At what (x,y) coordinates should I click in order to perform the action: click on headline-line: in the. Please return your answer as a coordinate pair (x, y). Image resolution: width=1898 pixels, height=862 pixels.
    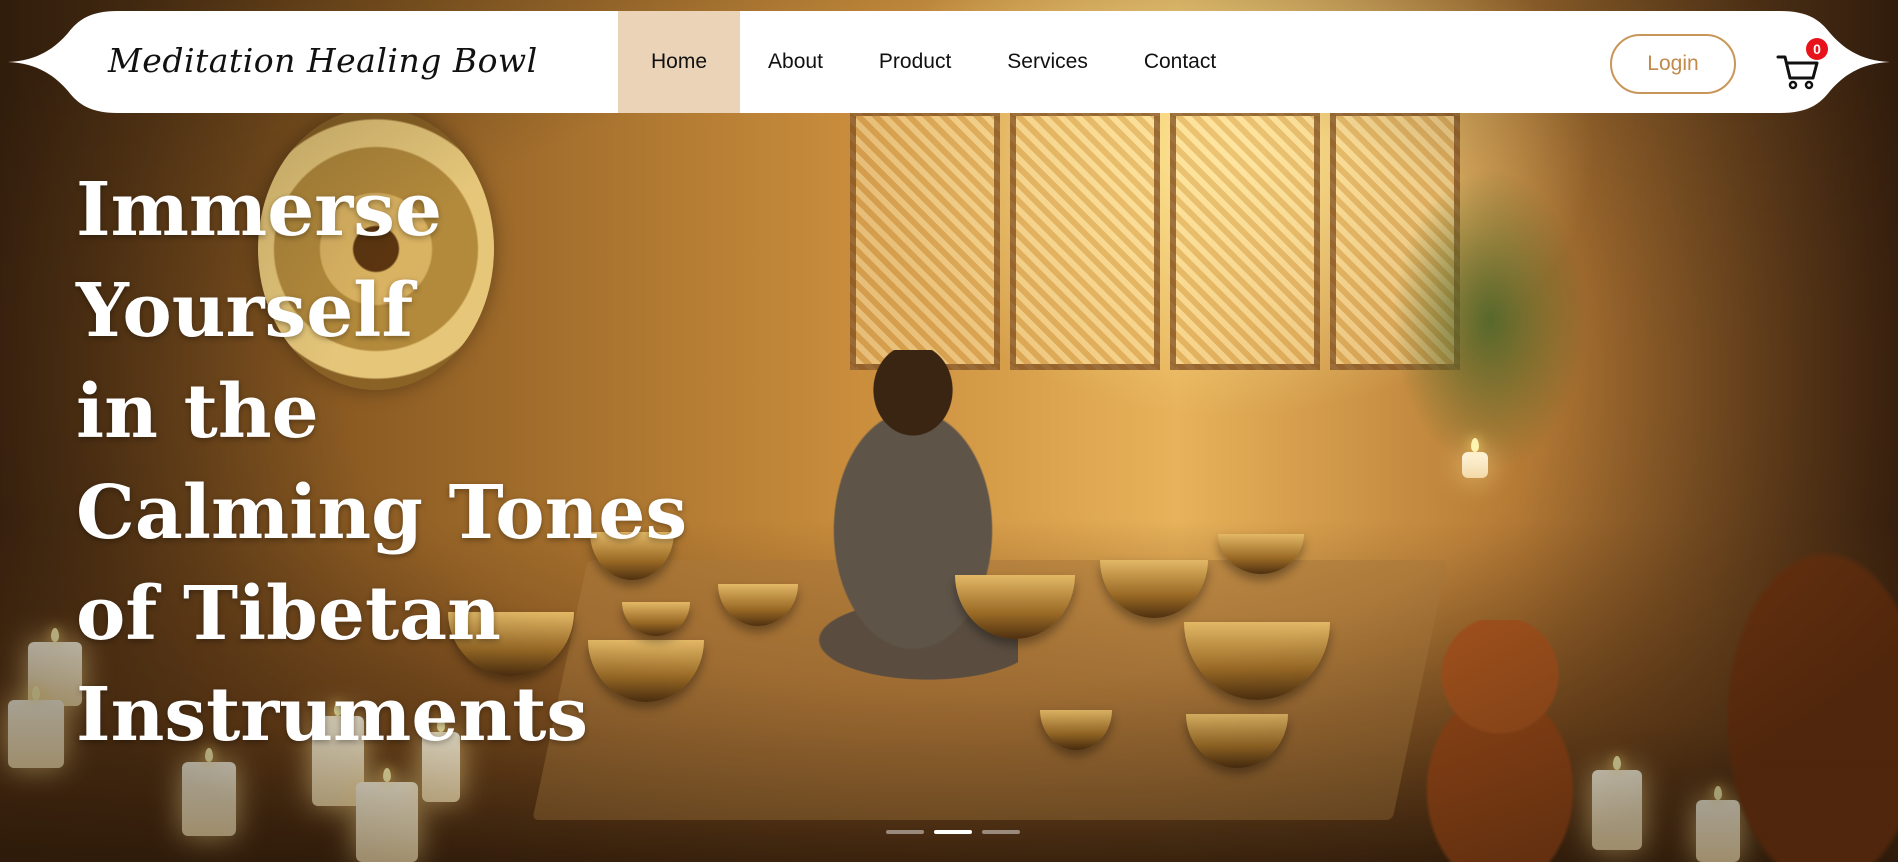
    Looking at the image, I should click on (197, 412).